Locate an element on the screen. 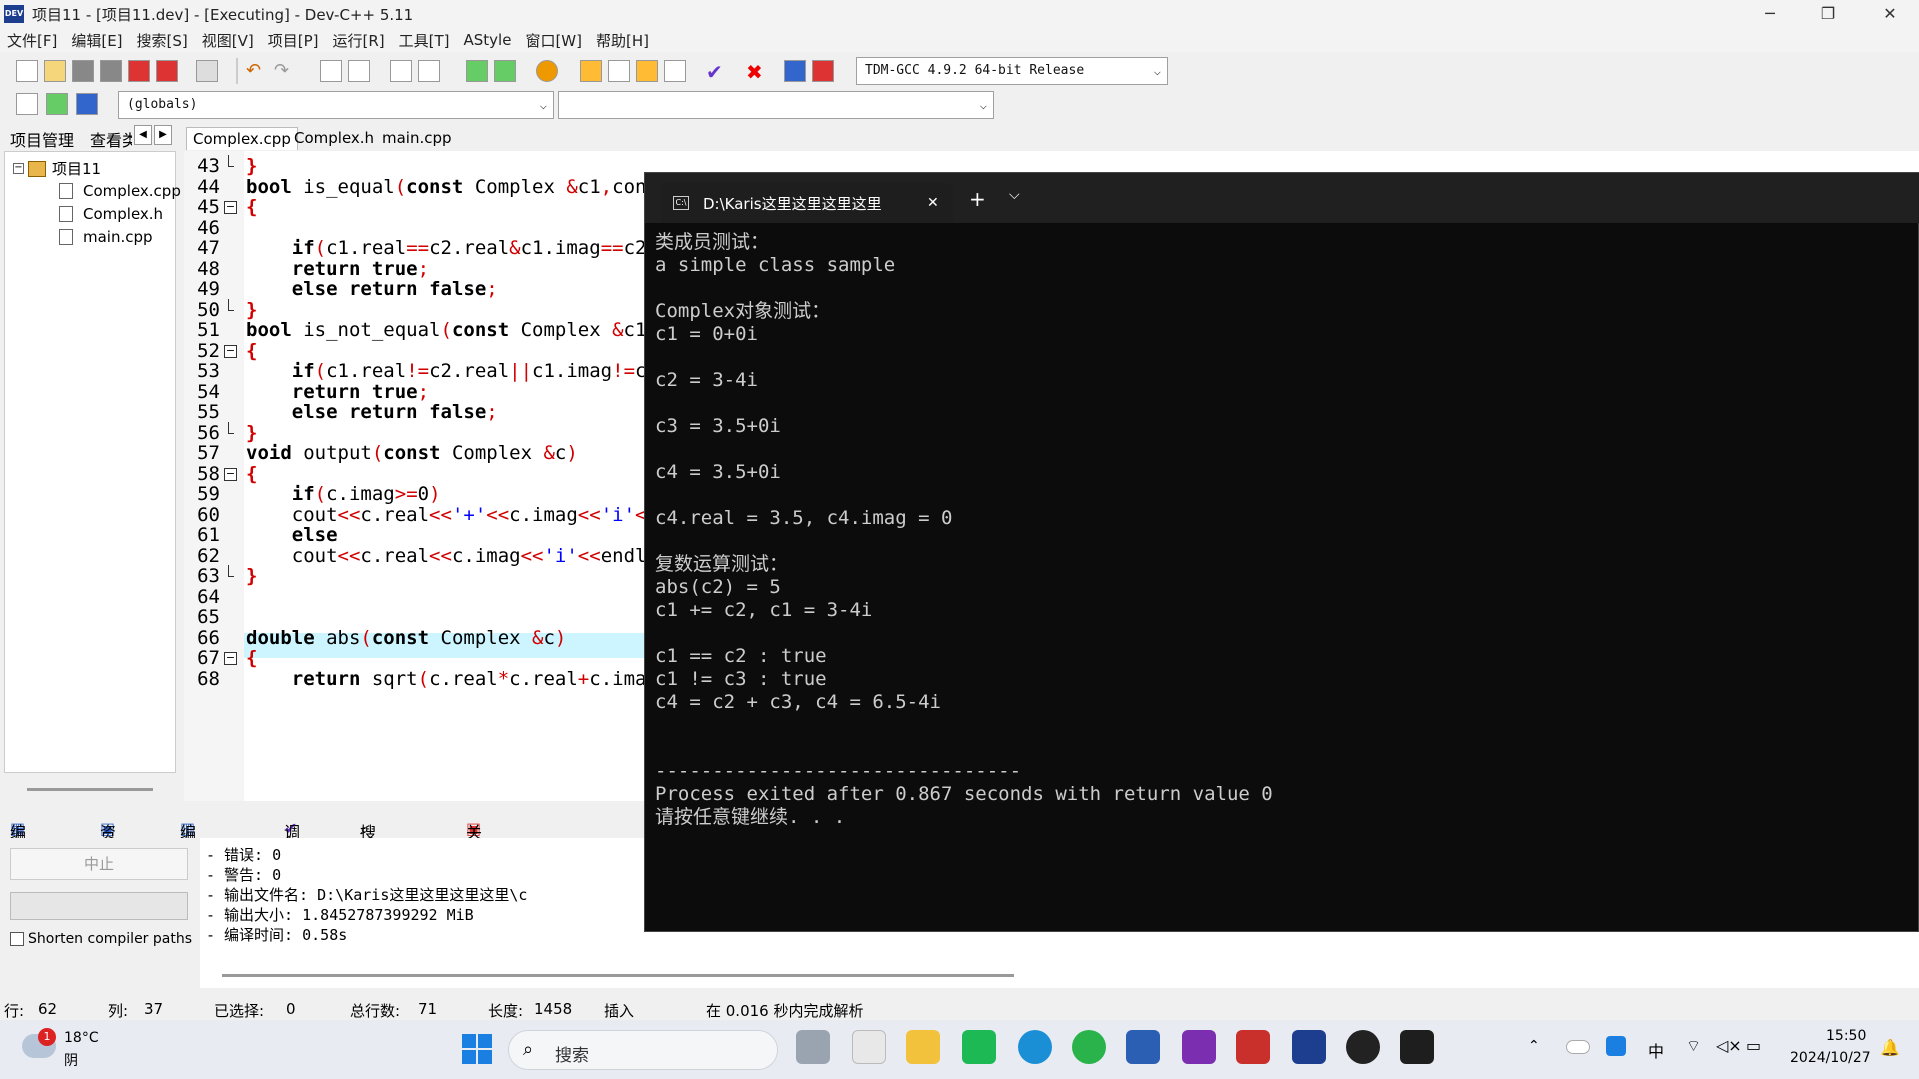 Image resolution: width=1919 pixels, height=1079 pixels. task-view-icon is located at coordinates (813, 1047).